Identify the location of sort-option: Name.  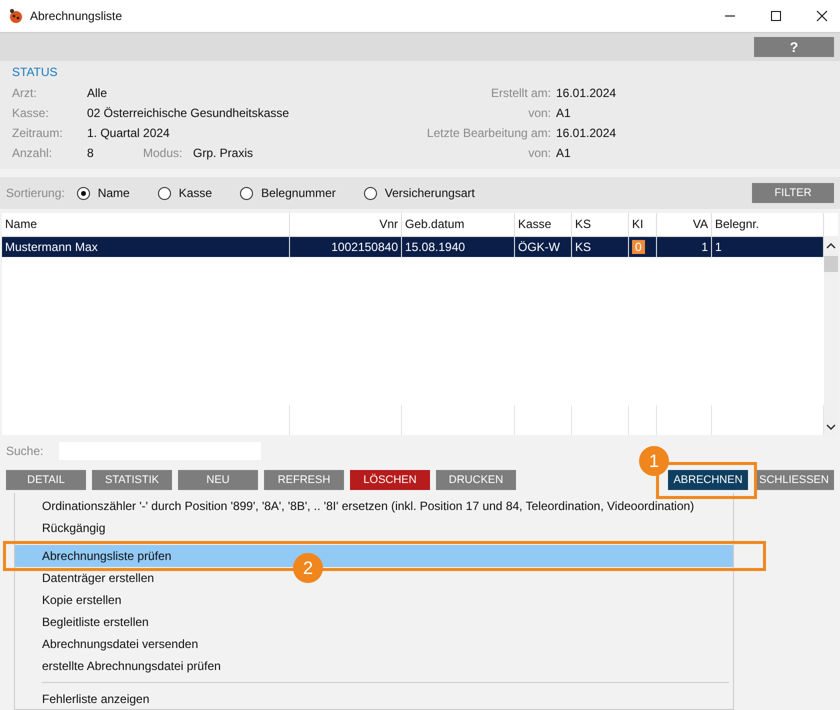
(103, 193).